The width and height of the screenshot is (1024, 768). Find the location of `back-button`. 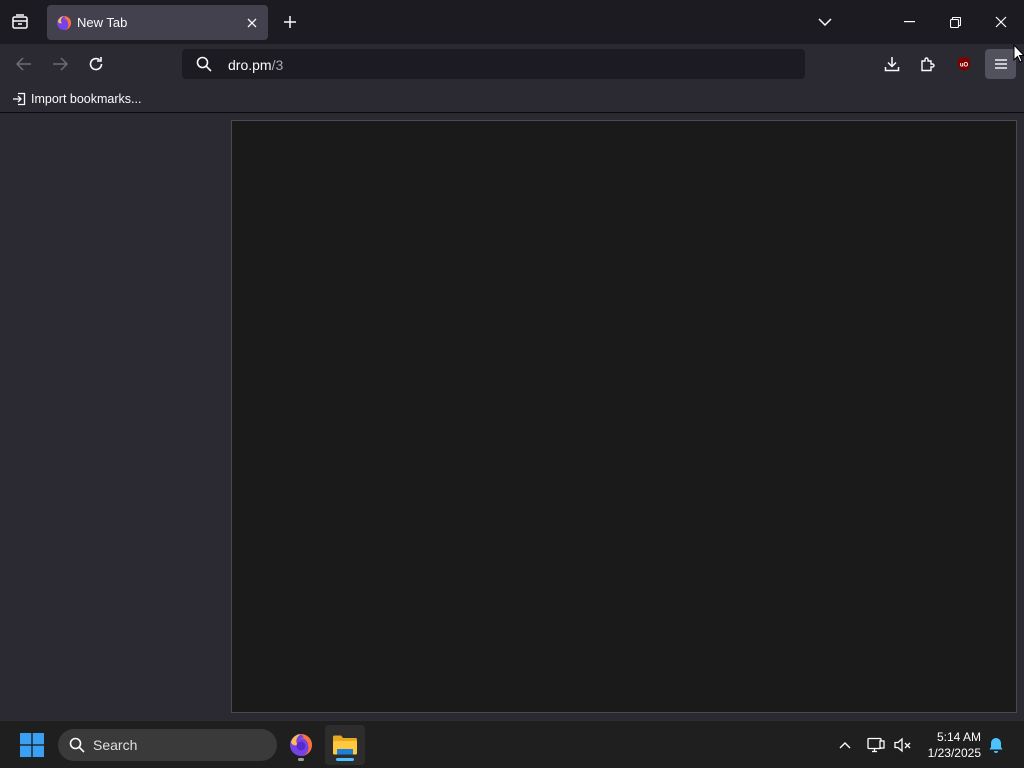

back-button is located at coordinates (24, 64).